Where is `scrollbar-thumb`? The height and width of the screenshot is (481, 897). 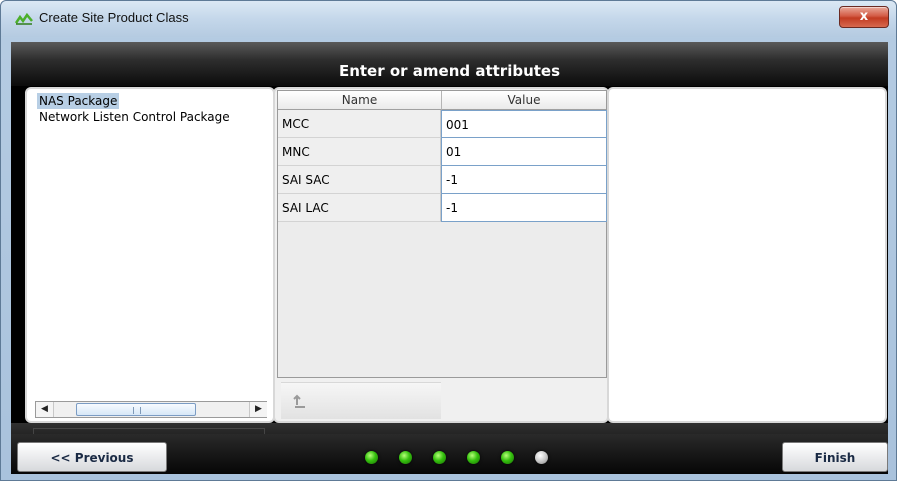 scrollbar-thumb is located at coordinates (136, 409).